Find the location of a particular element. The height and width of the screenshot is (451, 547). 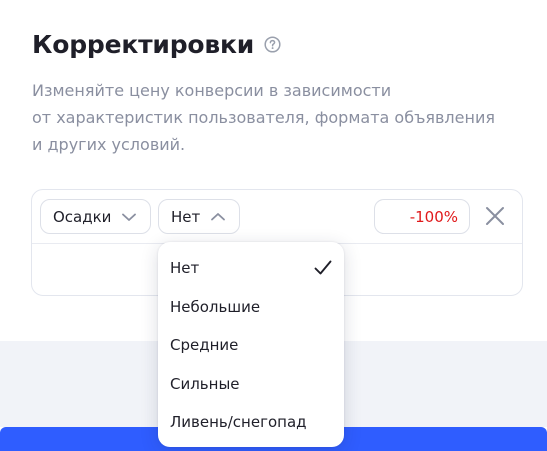

description-line: и других условий. is located at coordinates (109, 144).